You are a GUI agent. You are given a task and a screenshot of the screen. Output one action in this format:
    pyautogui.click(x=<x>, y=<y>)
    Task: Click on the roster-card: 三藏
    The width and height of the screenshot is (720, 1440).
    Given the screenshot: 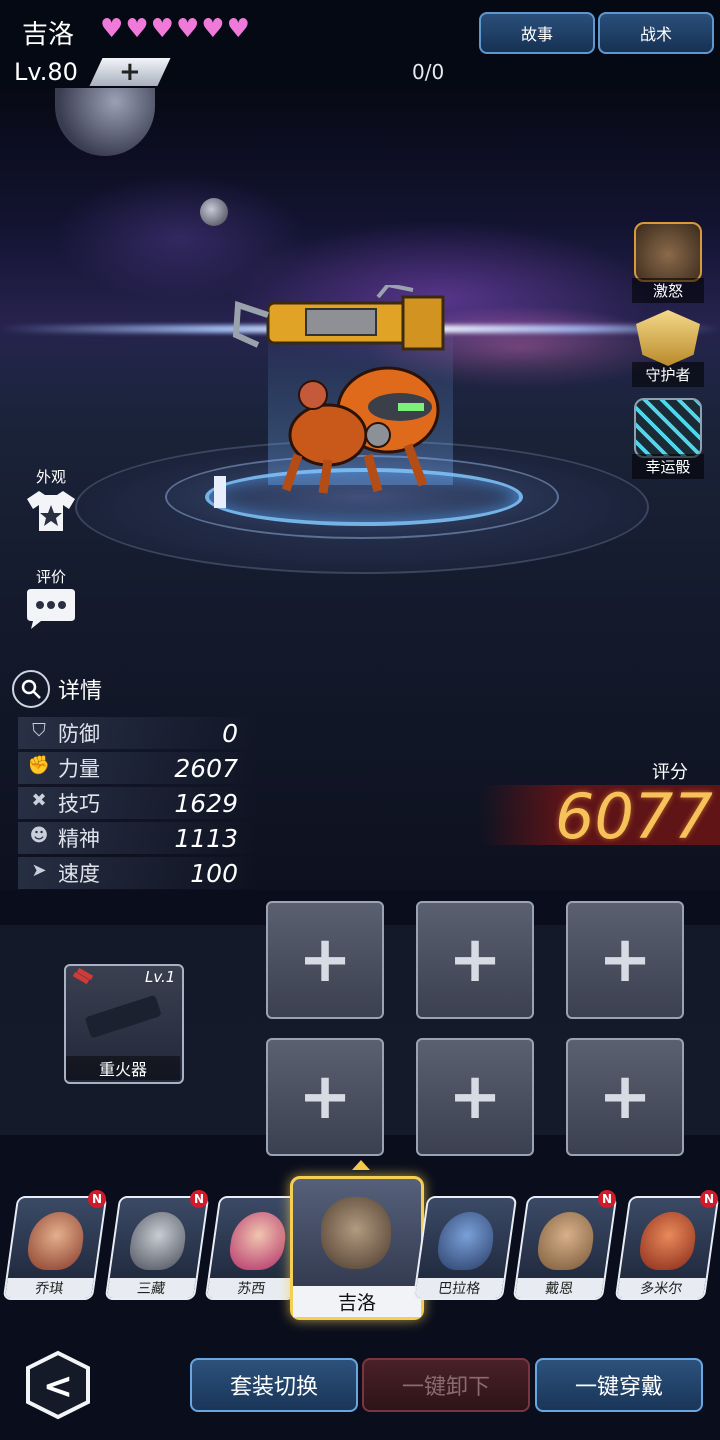 What is the action you would take?
    pyautogui.click(x=157, y=1248)
    